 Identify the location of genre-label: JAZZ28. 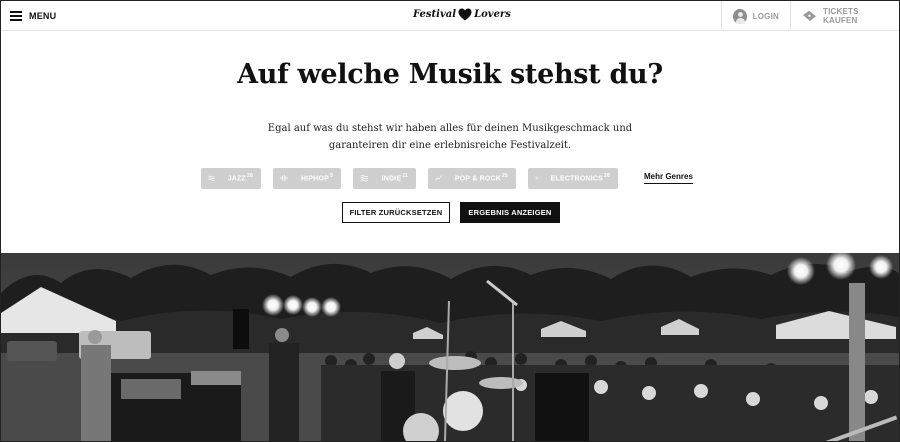
(240, 178).